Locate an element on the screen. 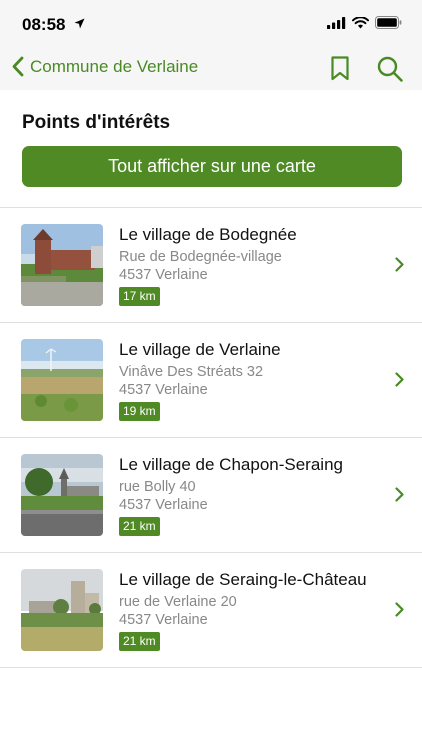 This screenshot has width=422, height=750. back-button: Commune de Verlaine is located at coordinates (105, 66).